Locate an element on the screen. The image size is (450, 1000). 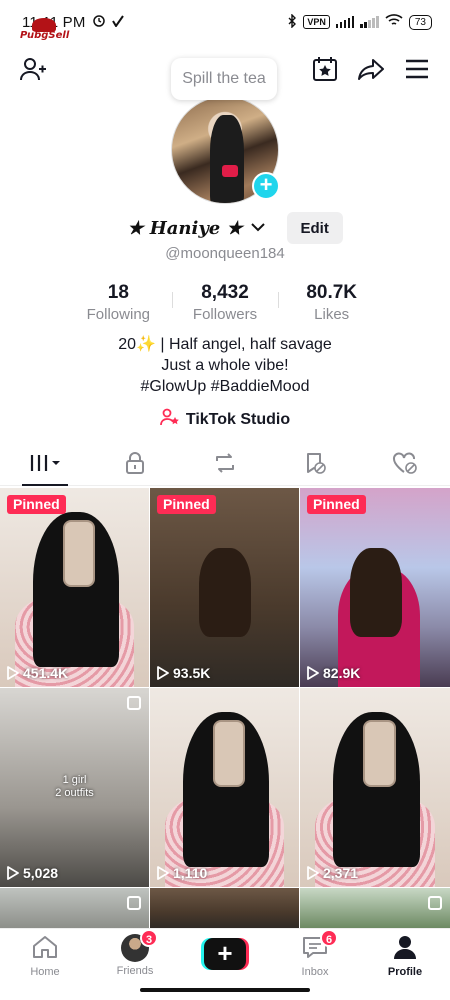
bluetooth-icon is located at coordinates (292, 21).